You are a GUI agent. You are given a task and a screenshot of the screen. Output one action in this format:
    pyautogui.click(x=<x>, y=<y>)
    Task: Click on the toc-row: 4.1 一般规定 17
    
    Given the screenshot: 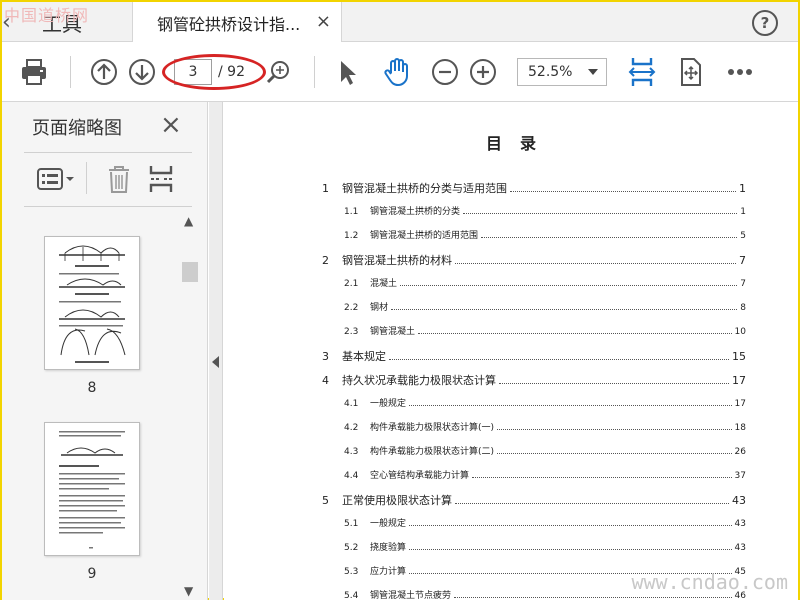 What is the action you would take?
    pyautogui.click(x=545, y=404)
    